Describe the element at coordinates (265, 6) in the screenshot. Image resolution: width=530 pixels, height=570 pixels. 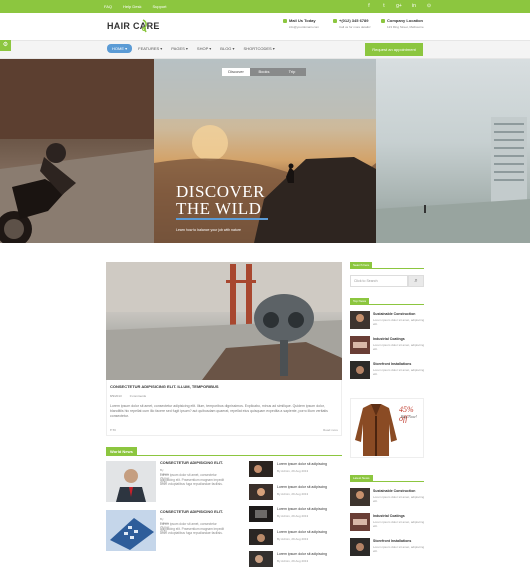
I see `top-bar: FAQ Help Desk Support f t g+ in ⊙` at that location.